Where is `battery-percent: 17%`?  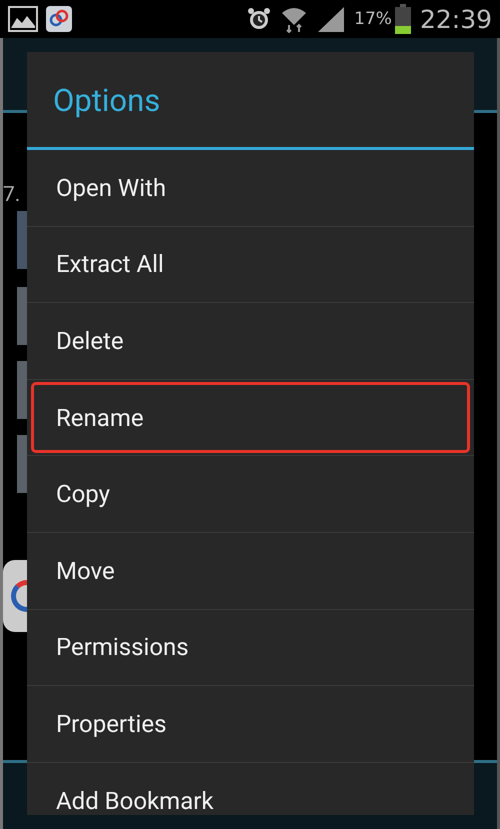 battery-percent: 17% is located at coordinates (373, 19).